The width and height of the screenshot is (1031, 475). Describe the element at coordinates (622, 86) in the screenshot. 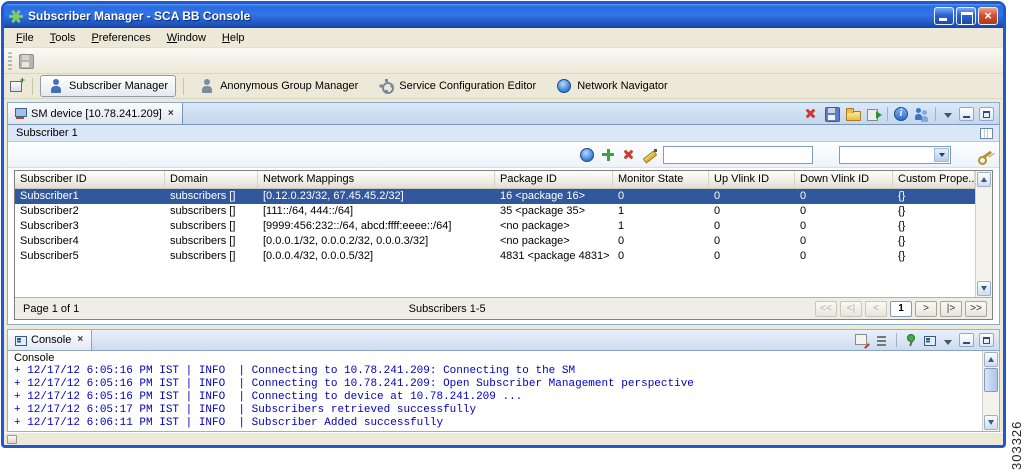

I see `perspective-label: Network Navigator` at that location.